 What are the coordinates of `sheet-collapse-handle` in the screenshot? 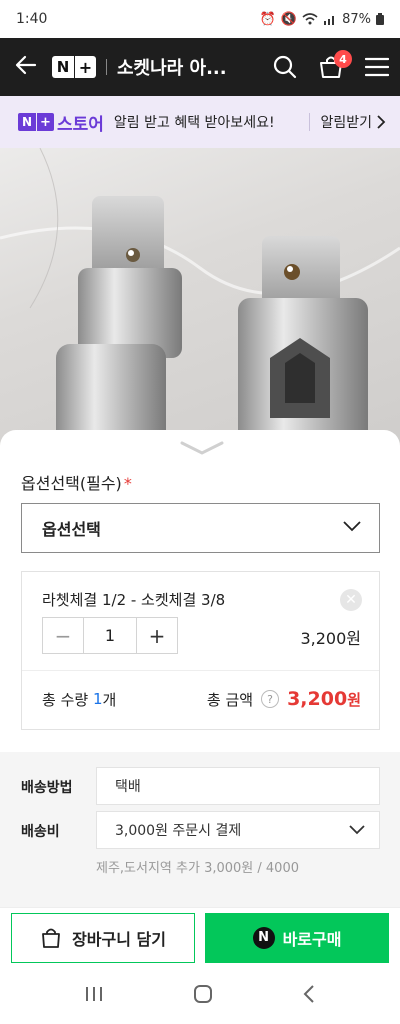 It's located at (202, 449).